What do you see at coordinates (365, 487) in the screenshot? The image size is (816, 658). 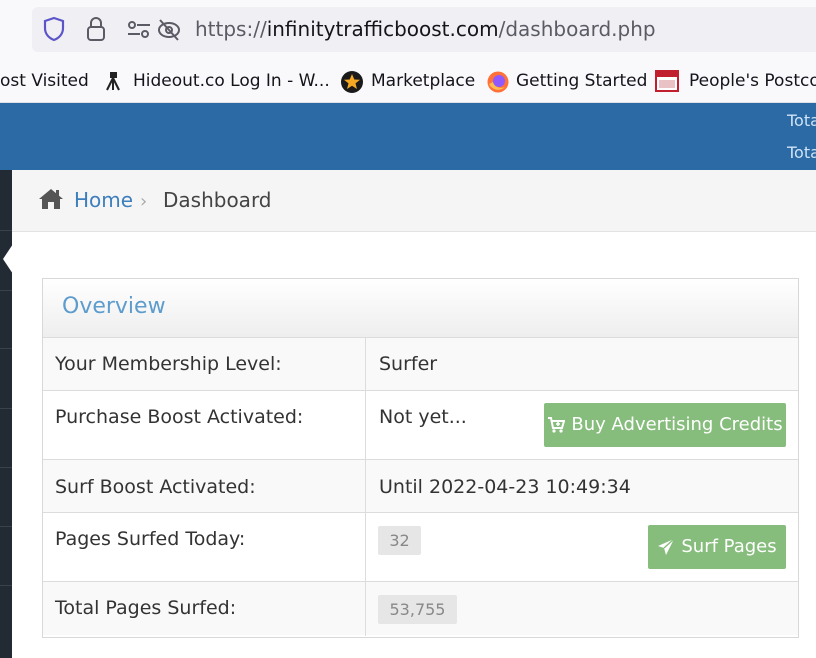 I see `column-divider` at bounding box center [365, 487].